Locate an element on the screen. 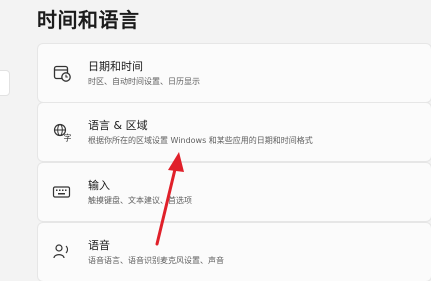  speech-person-icon is located at coordinates (62, 252).